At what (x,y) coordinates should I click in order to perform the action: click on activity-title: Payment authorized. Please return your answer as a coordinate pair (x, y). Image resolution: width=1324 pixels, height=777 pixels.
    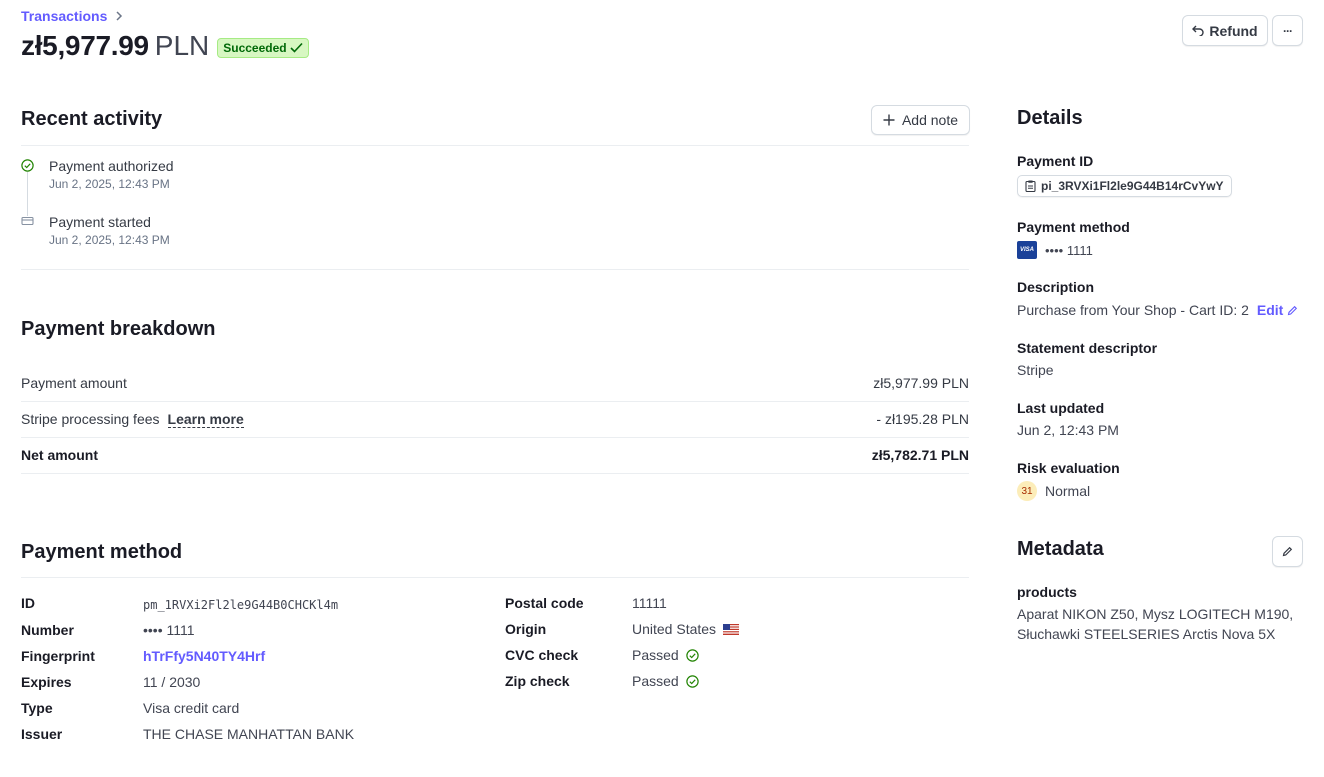
    Looking at the image, I should click on (111, 166).